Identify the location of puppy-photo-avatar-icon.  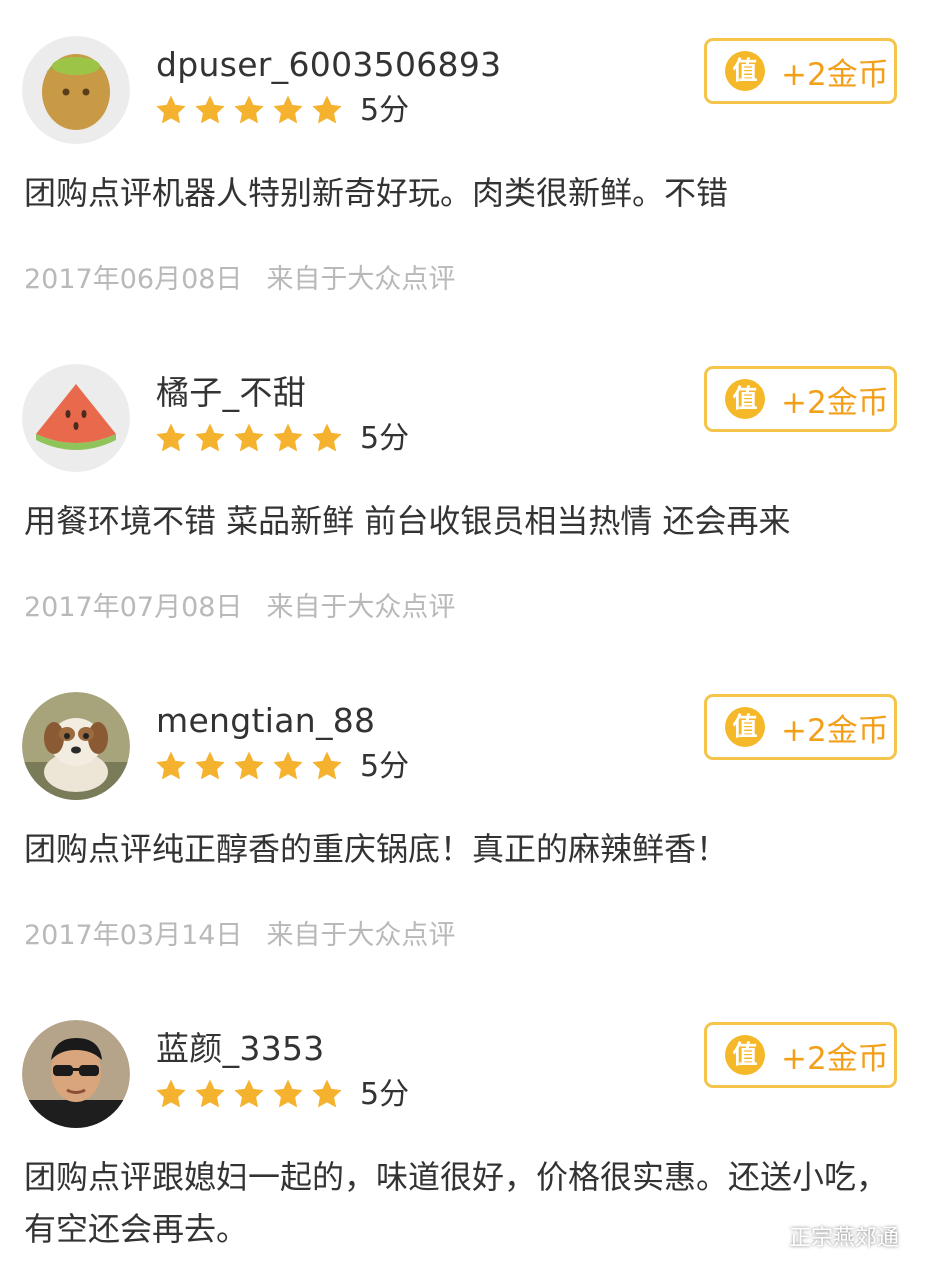
(76, 746).